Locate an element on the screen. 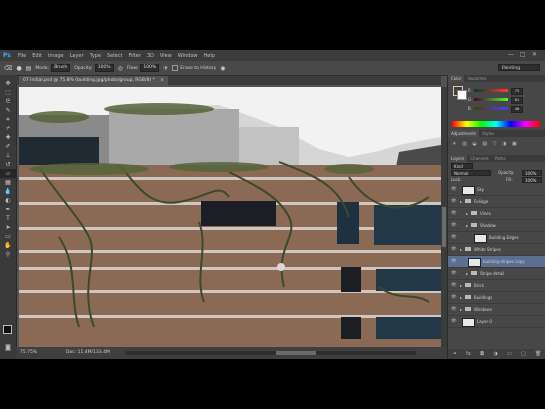 This screenshot has width=545, height=409. menu-window: Window is located at coordinates (188, 56).